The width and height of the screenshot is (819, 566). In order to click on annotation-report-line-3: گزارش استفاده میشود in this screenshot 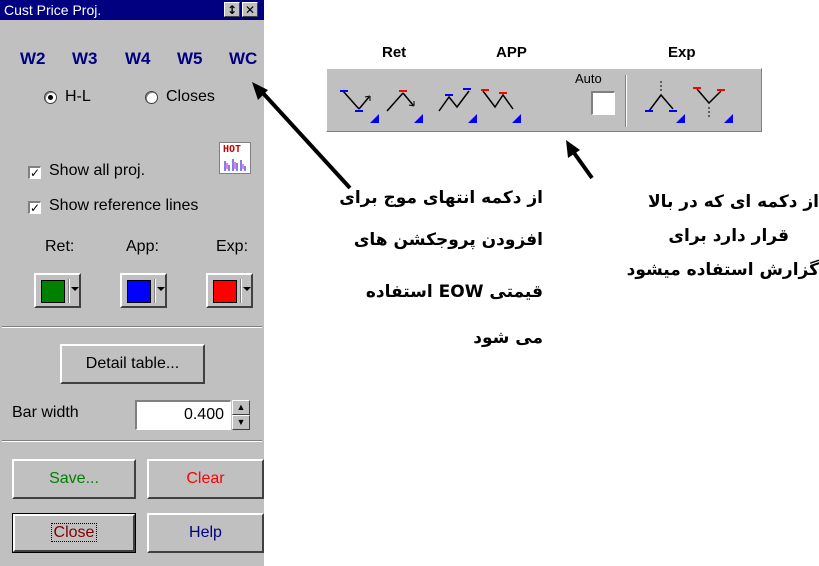, I will do `click(722, 270)`.